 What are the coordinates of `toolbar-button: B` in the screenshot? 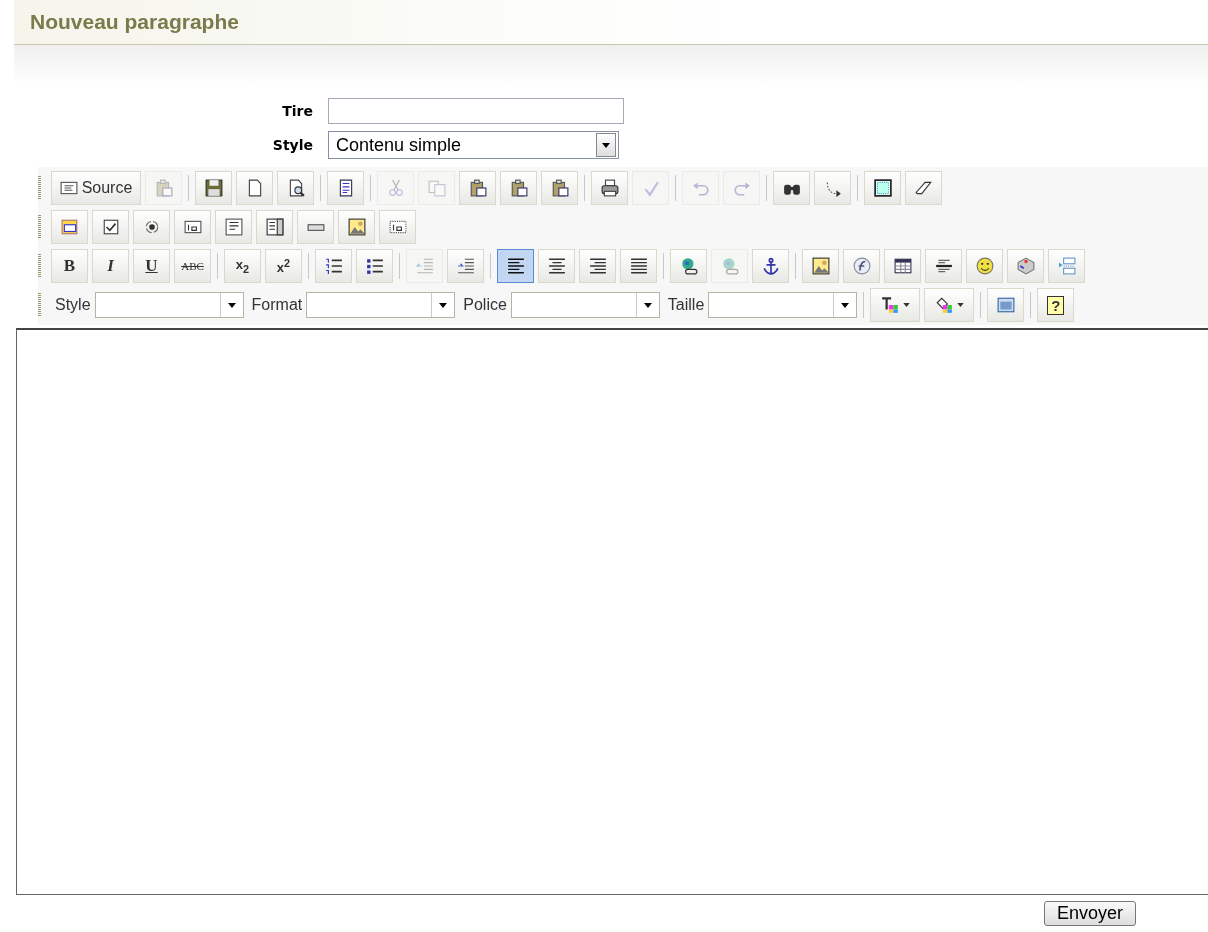 It's located at (69, 266).